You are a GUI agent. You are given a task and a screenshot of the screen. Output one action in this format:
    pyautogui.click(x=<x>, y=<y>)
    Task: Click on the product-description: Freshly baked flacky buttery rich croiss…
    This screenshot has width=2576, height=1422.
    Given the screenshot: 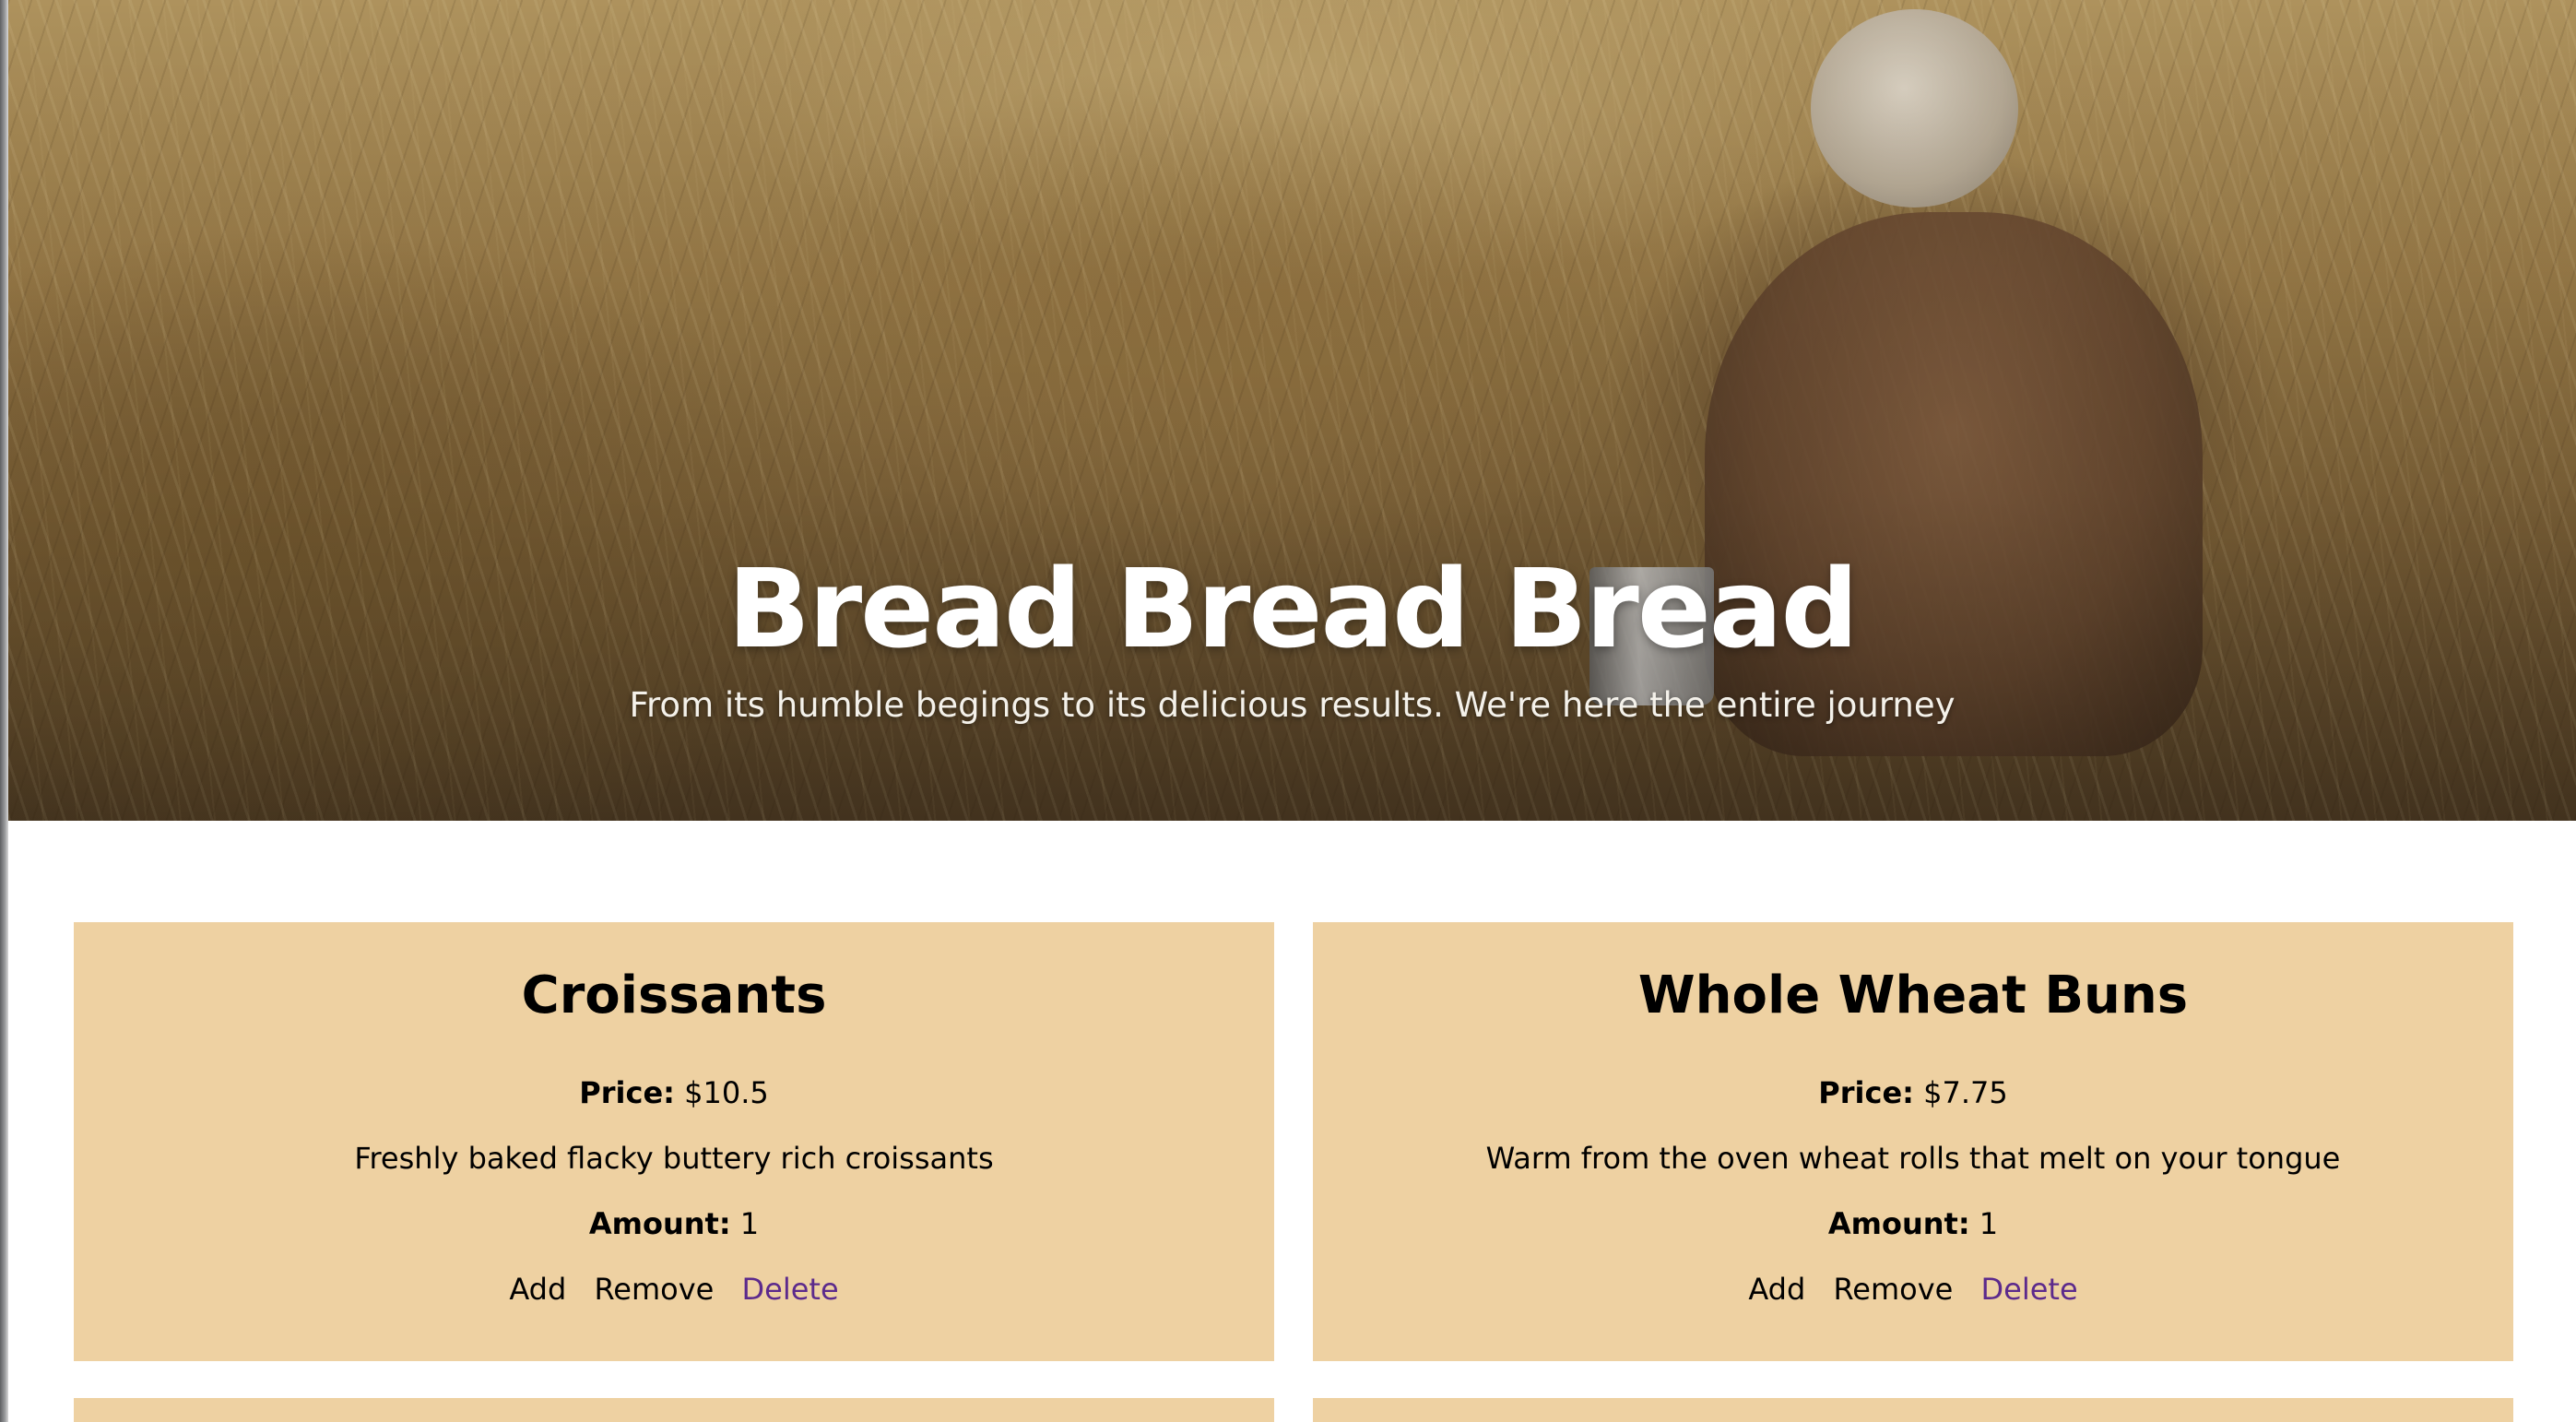 What is the action you would take?
    pyautogui.click(x=674, y=1159)
    